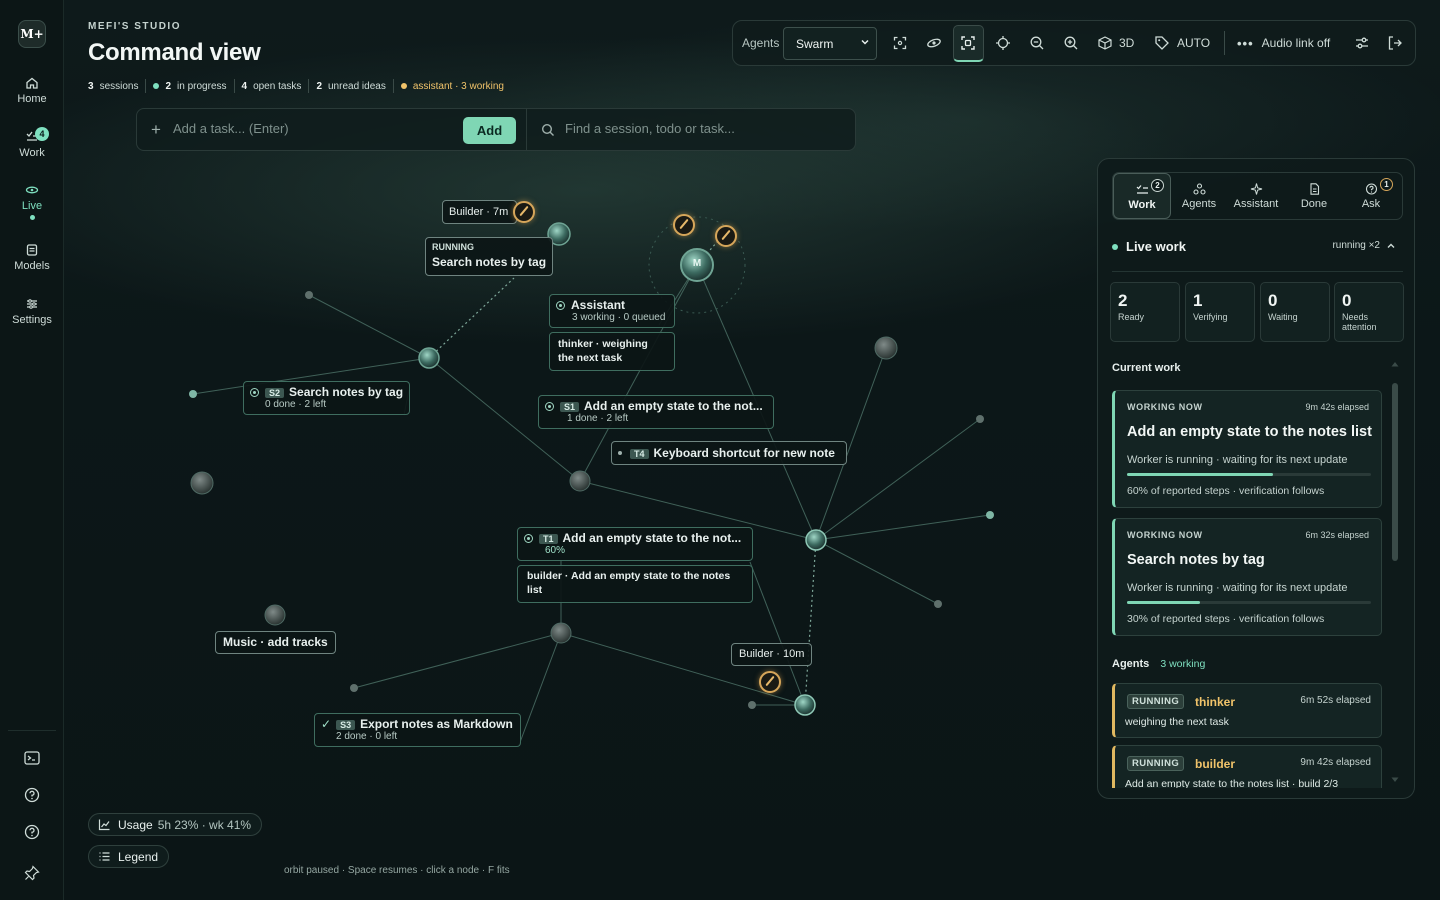  What do you see at coordinates (548, 539) in the screenshot?
I see `task-tag: T1` at bounding box center [548, 539].